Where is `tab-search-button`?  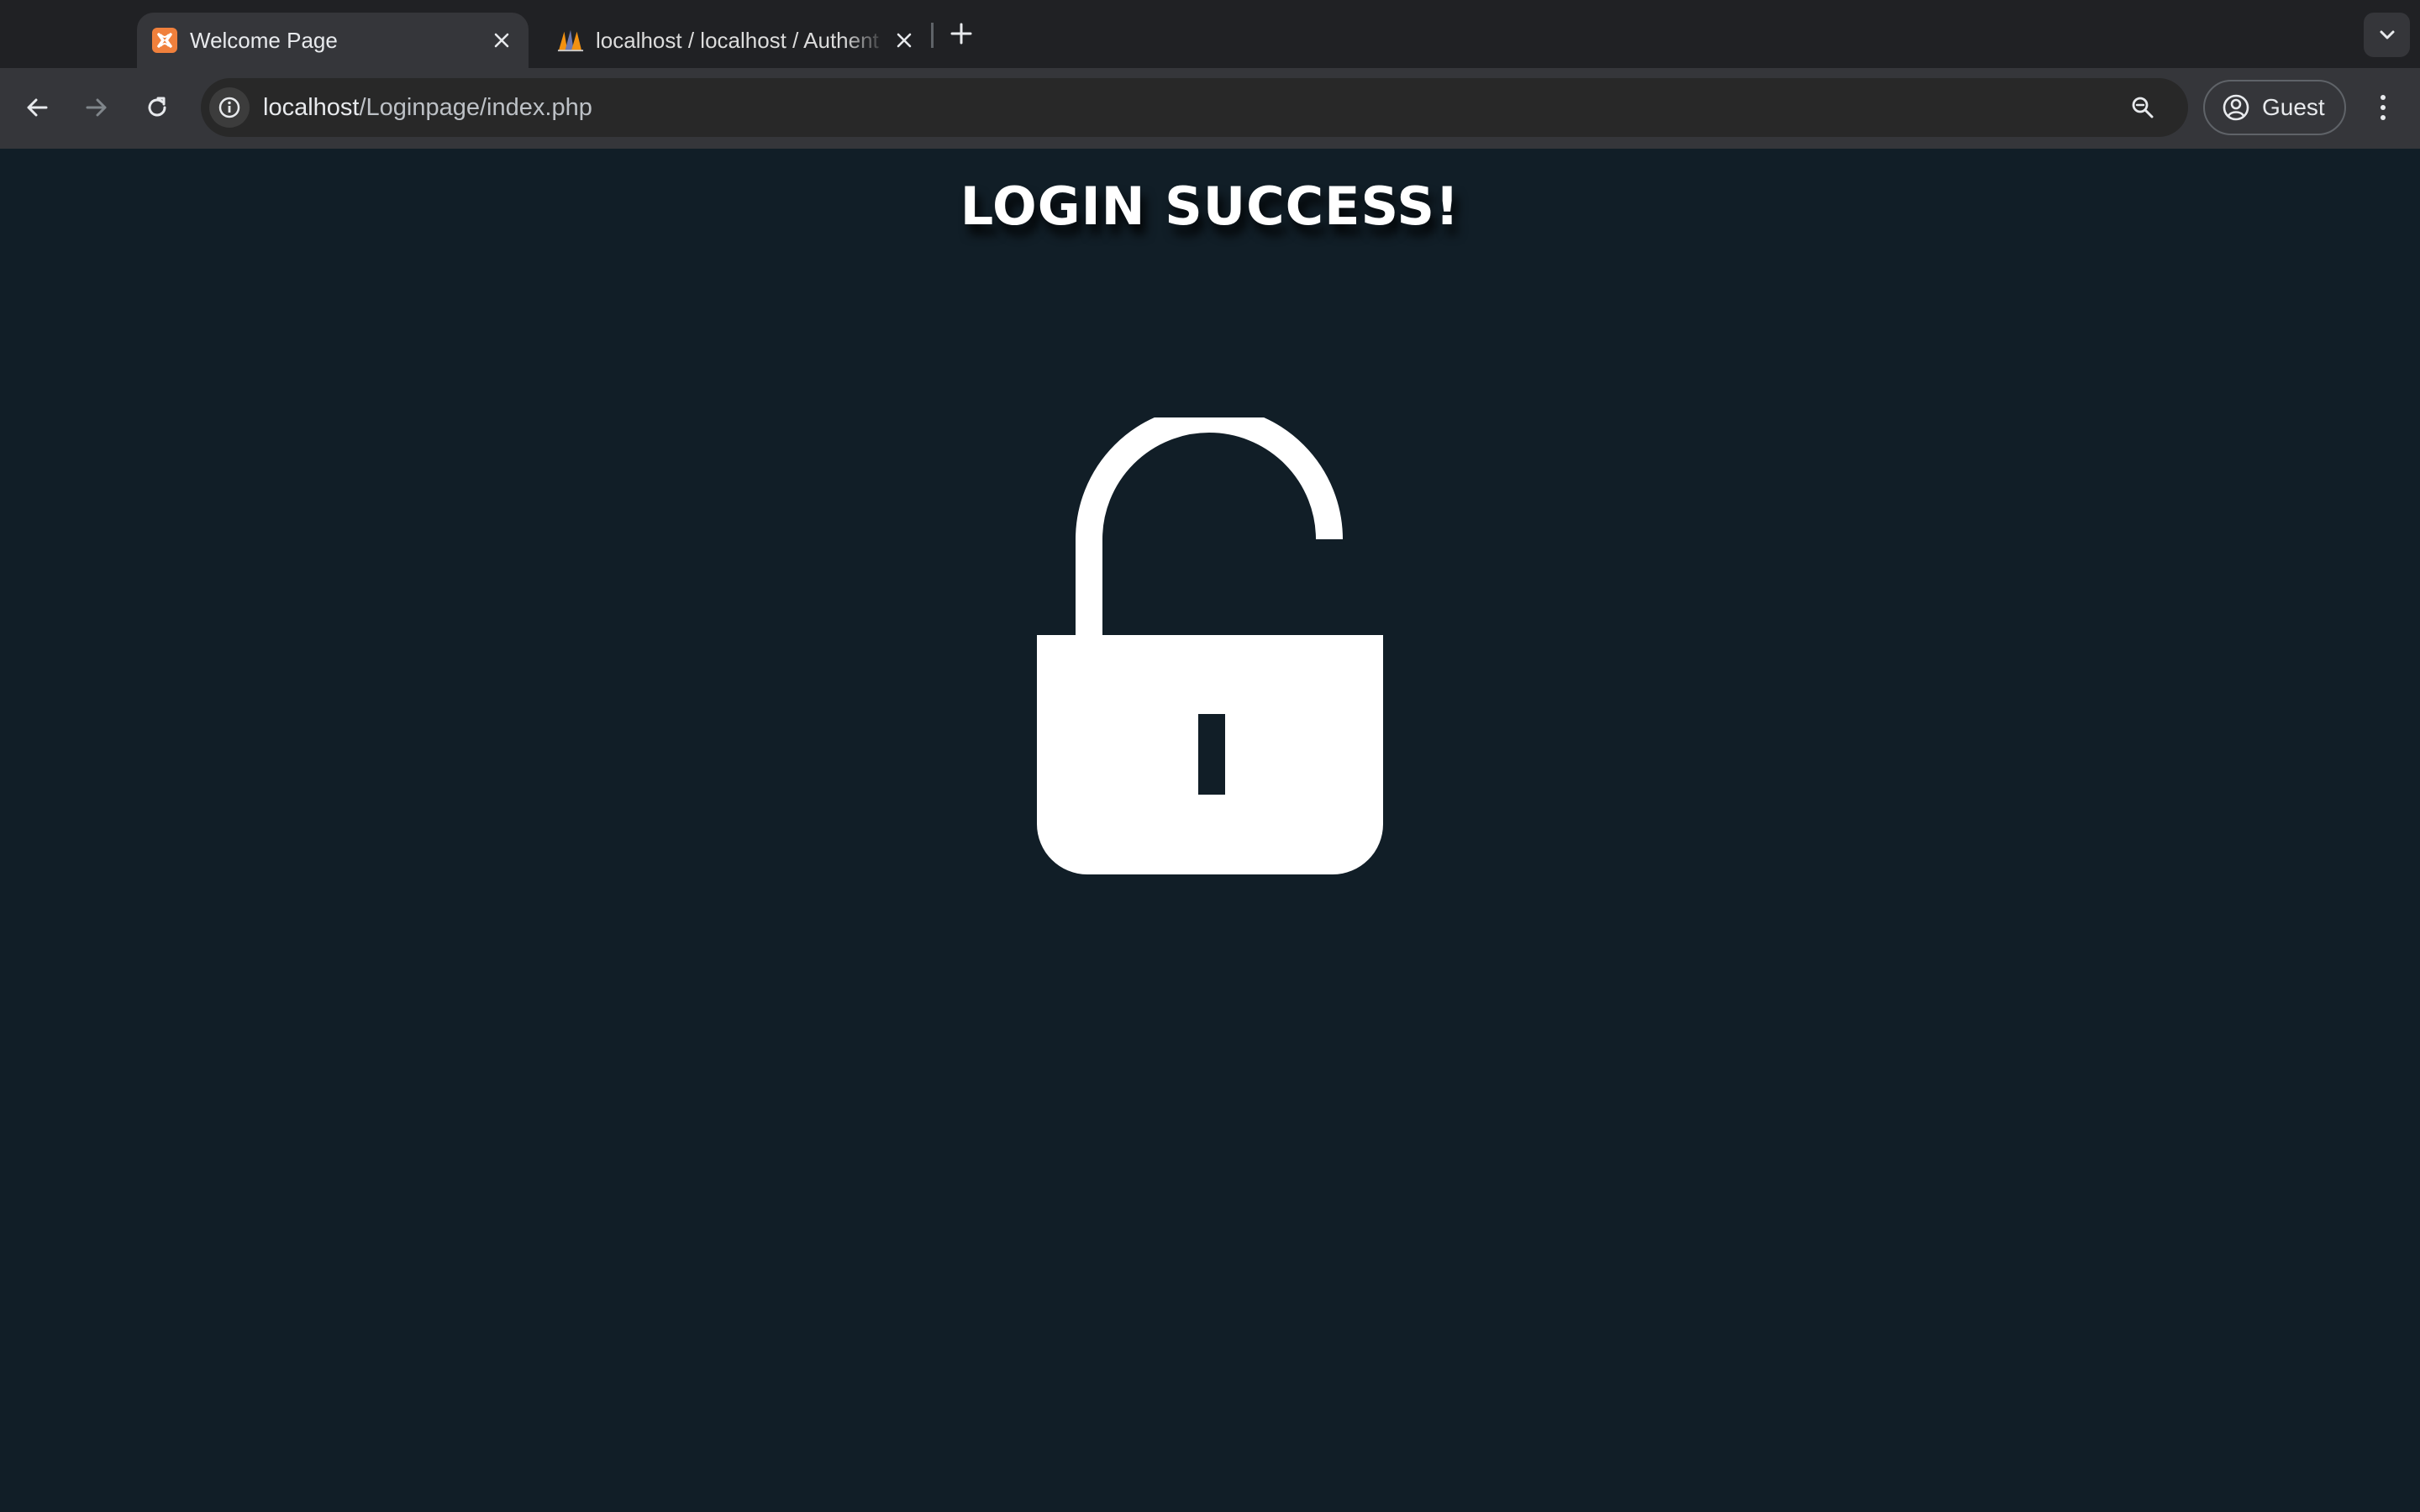
tab-search-button is located at coordinates (2387, 35).